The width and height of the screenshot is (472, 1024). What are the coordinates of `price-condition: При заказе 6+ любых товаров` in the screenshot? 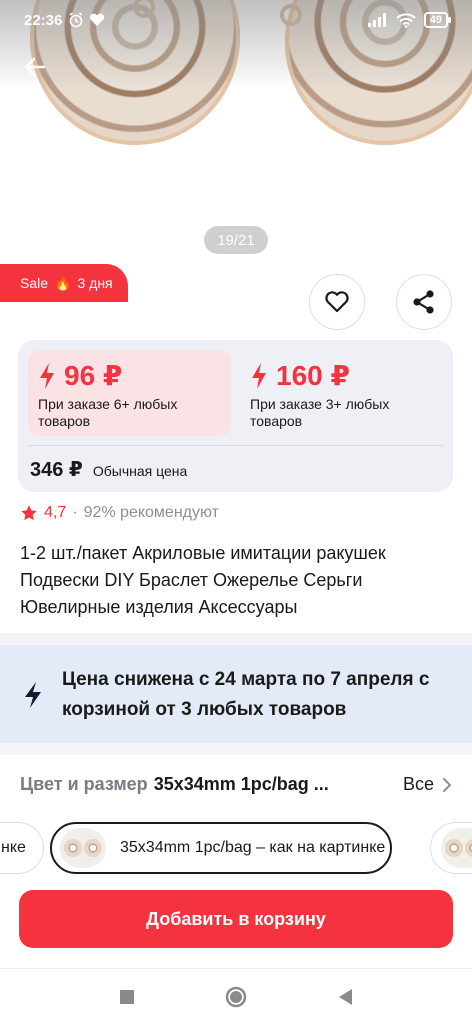 It's located at (108, 412).